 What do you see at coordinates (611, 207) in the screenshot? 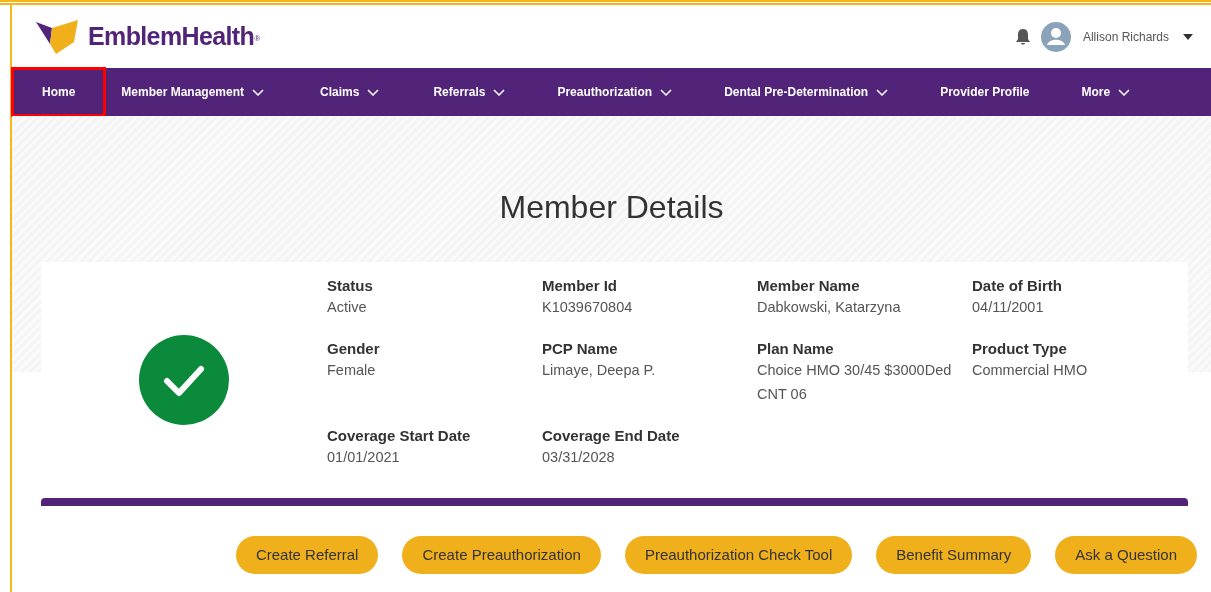
I see `page-title: Member Details` at bounding box center [611, 207].